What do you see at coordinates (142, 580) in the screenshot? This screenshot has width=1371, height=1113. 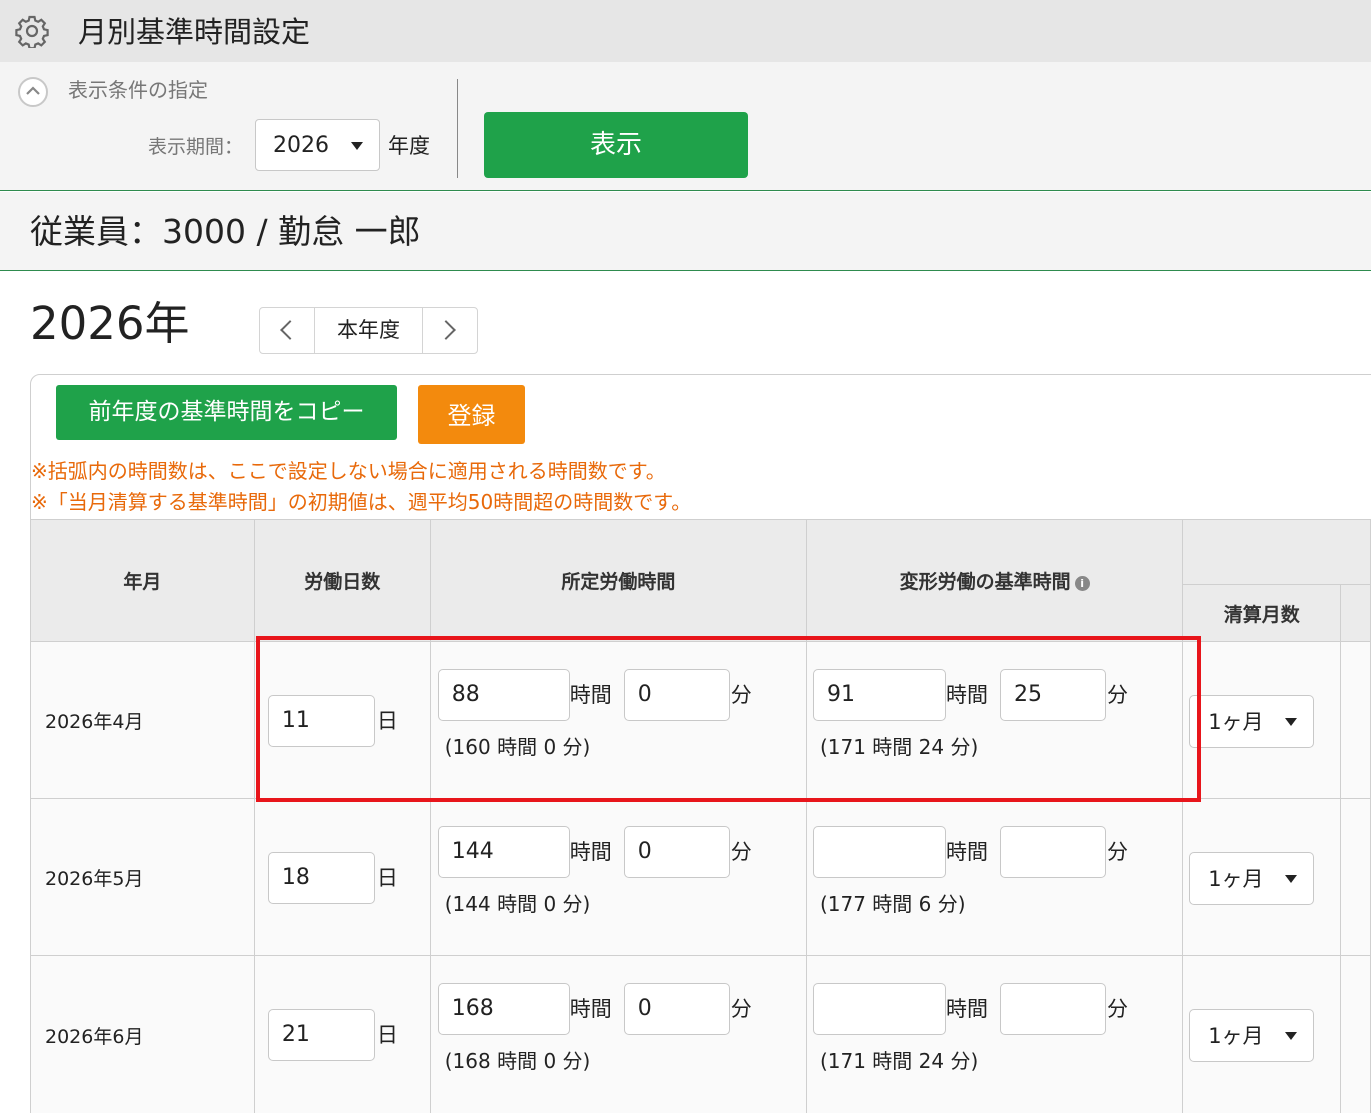 I see `column-header-year-month: 年月` at bounding box center [142, 580].